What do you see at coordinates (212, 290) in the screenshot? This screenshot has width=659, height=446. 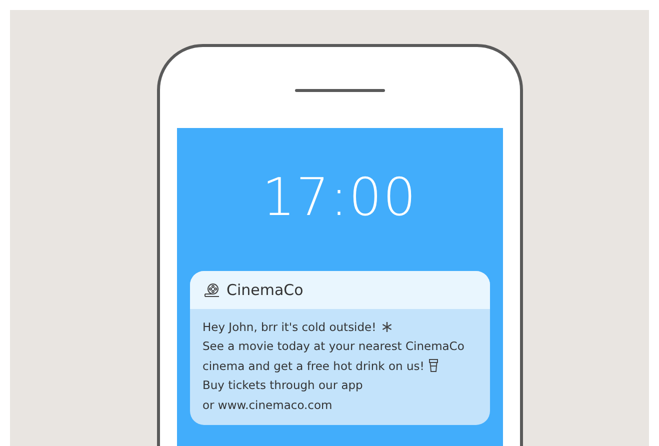 I see `film-reel-icon` at bounding box center [212, 290].